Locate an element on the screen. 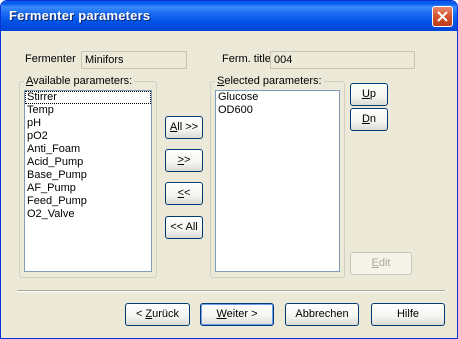 The width and height of the screenshot is (458, 339). available-parameters-label: Available parameters: is located at coordinates (79, 81).